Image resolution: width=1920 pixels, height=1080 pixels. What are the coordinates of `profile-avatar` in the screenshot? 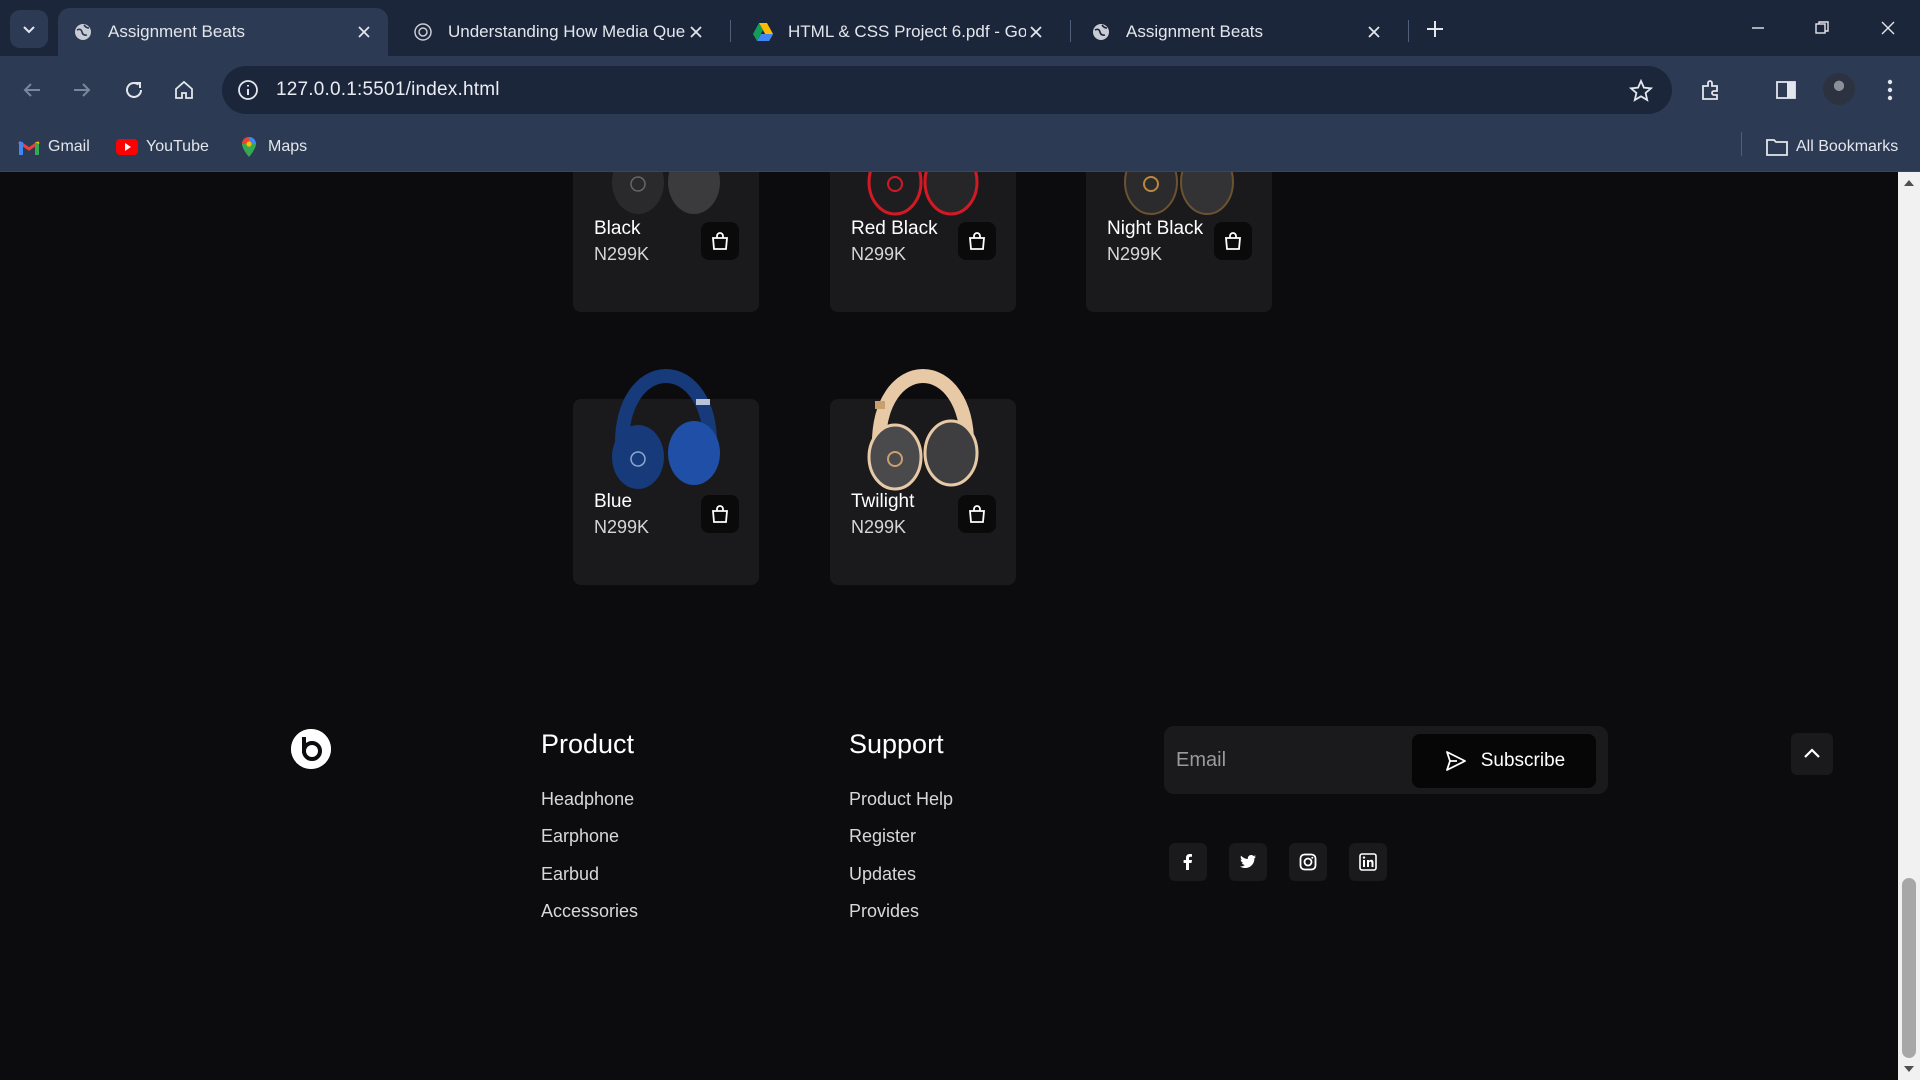 It's located at (1839, 89).